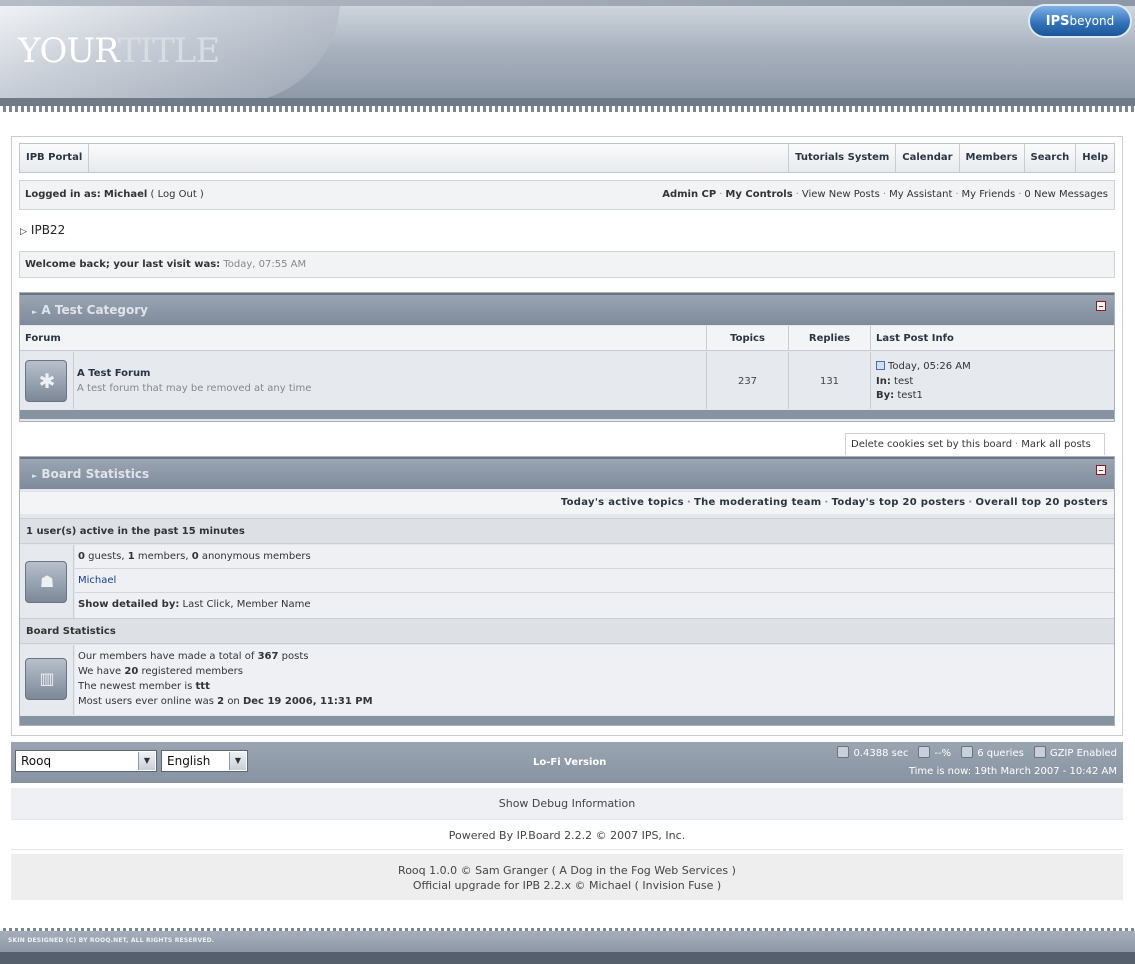  What do you see at coordinates (166, 656) in the screenshot?
I see `posts-text: Our members have made a total of` at bounding box center [166, 656].